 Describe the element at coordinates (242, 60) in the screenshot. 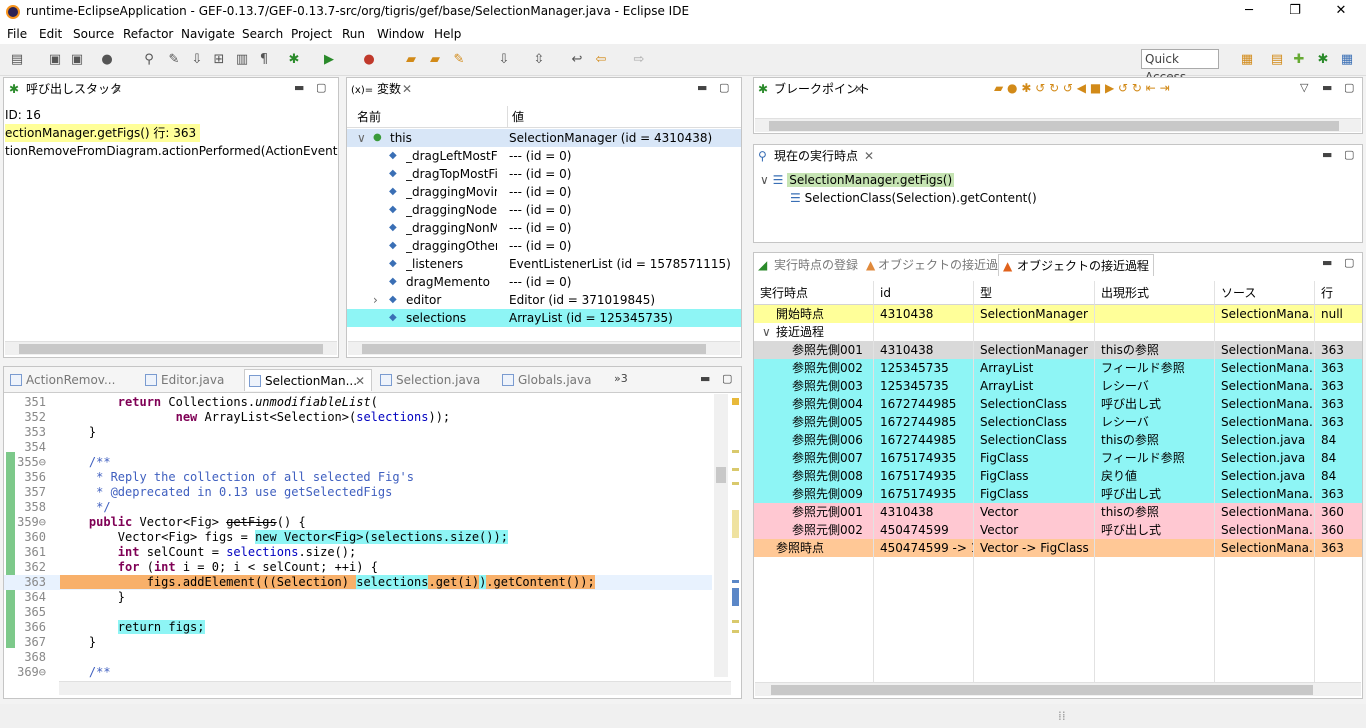

I see `block-icon: ▥` at that location.